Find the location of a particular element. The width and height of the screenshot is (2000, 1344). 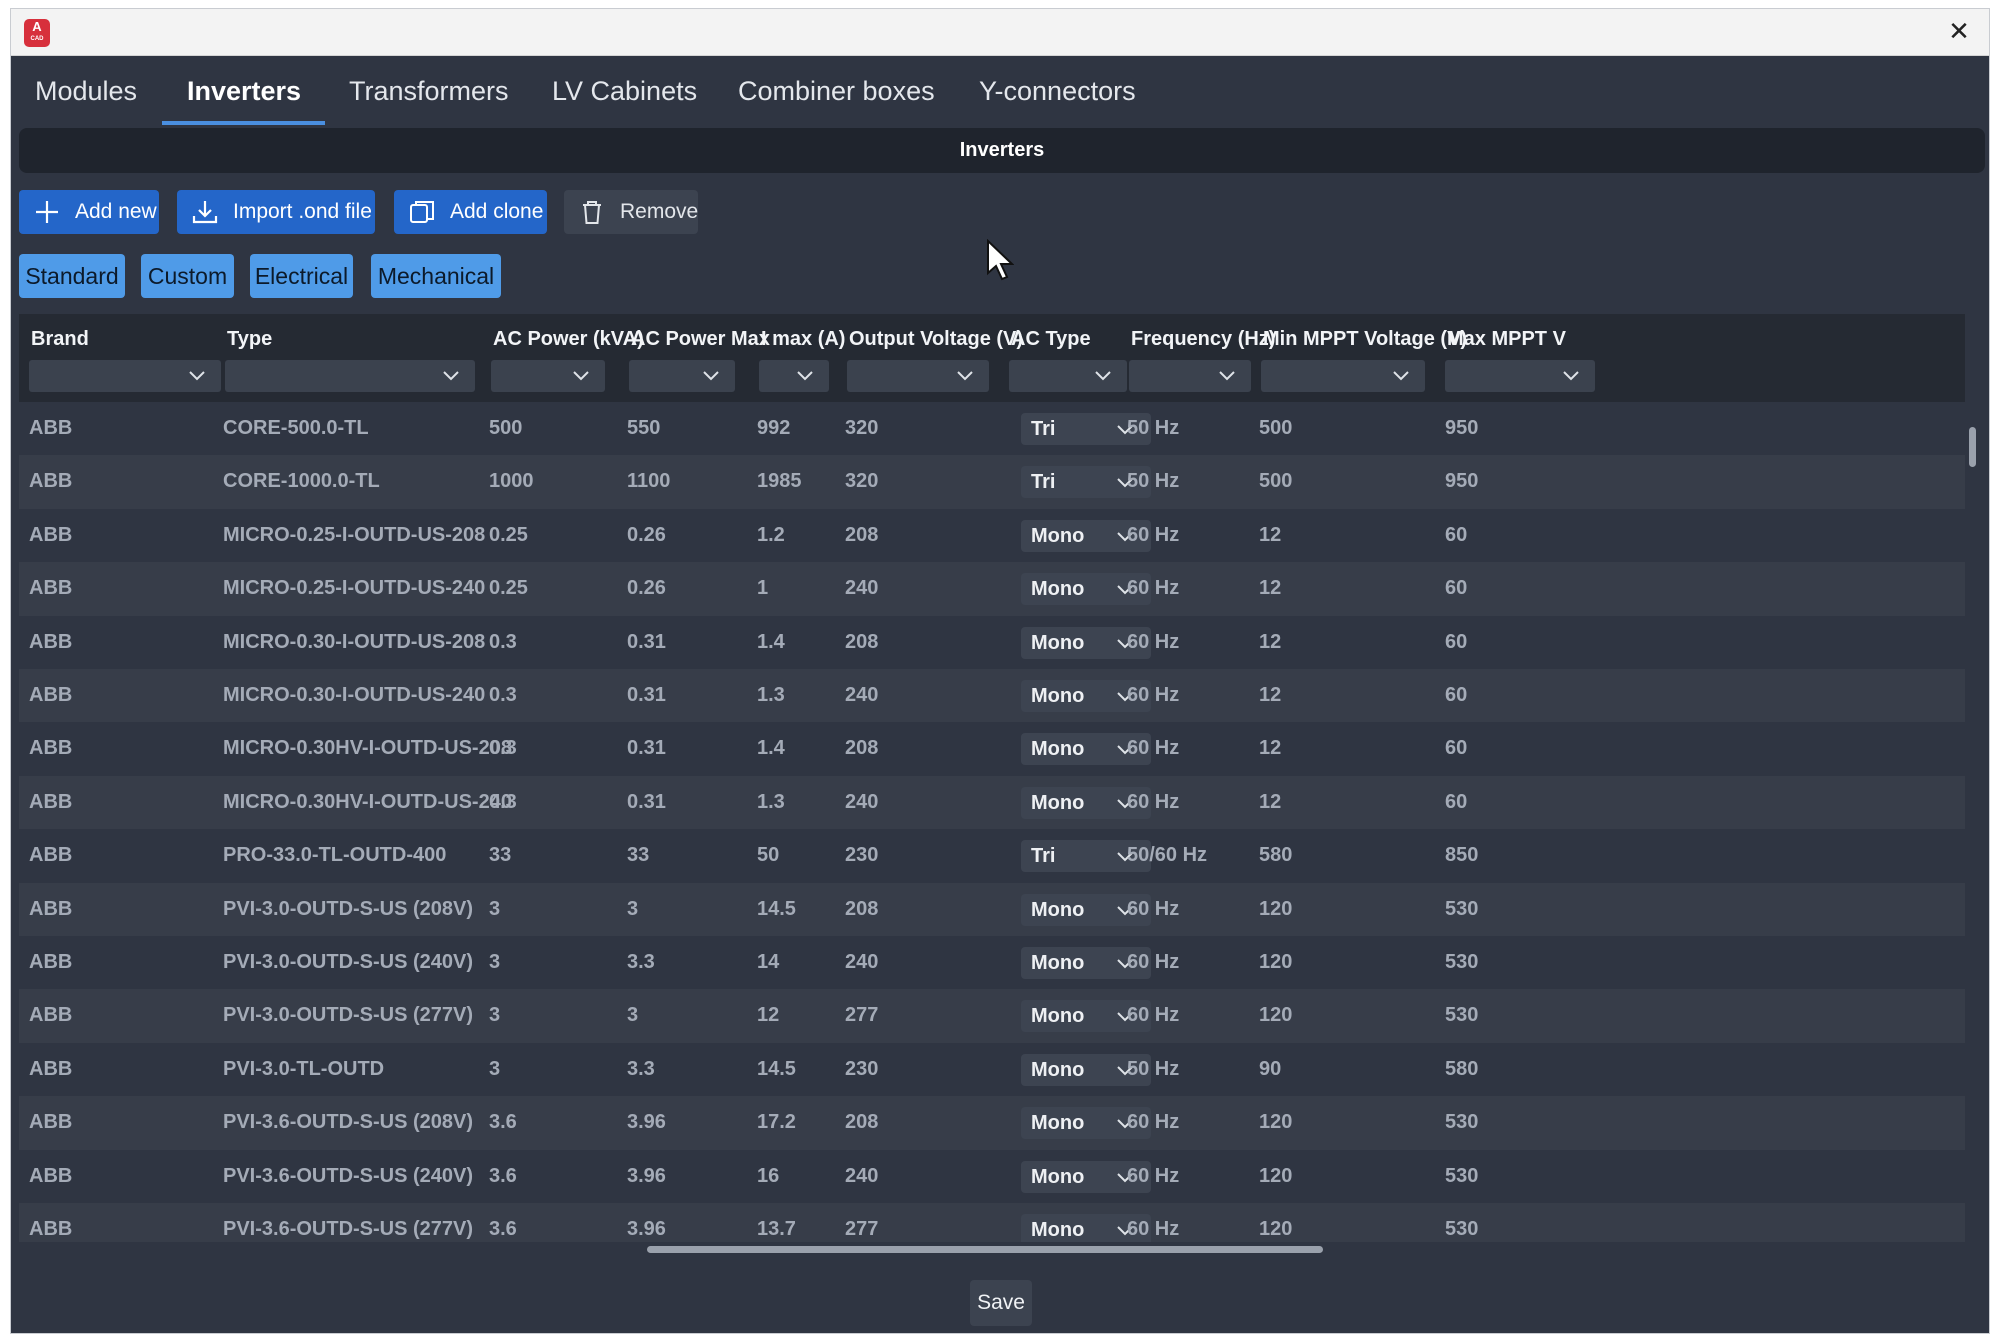

cell-i-max: 1 is located at coordinates (762, 588).